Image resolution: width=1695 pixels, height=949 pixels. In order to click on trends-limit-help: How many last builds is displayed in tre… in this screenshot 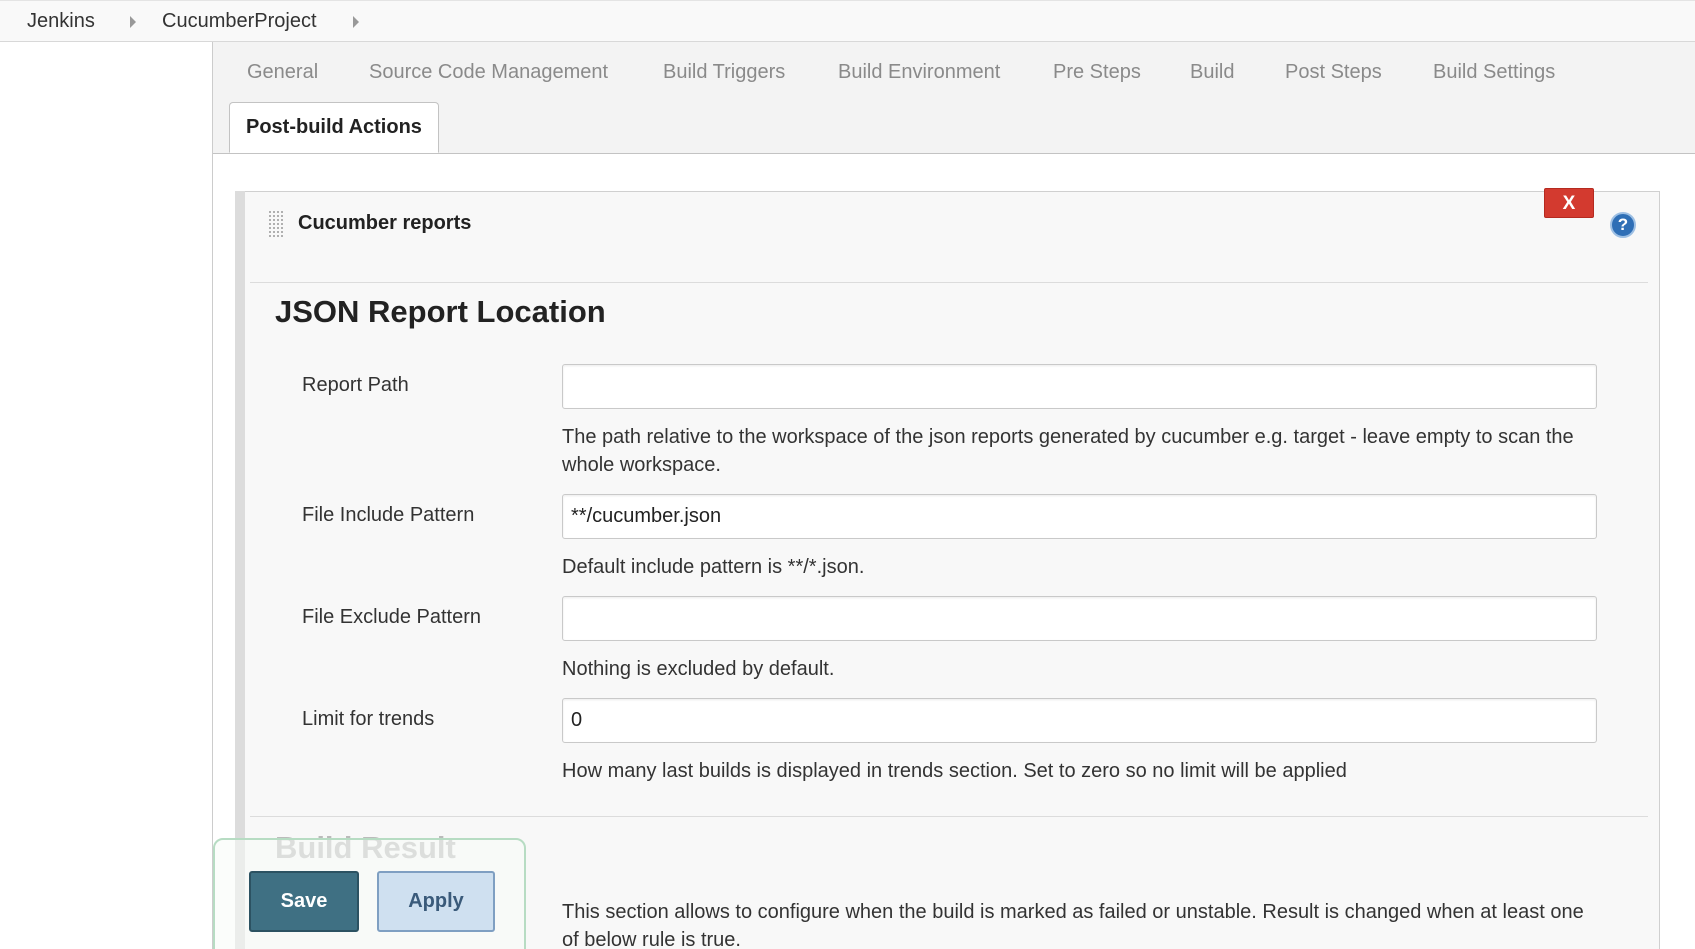, I will do `click(954, 771)`.